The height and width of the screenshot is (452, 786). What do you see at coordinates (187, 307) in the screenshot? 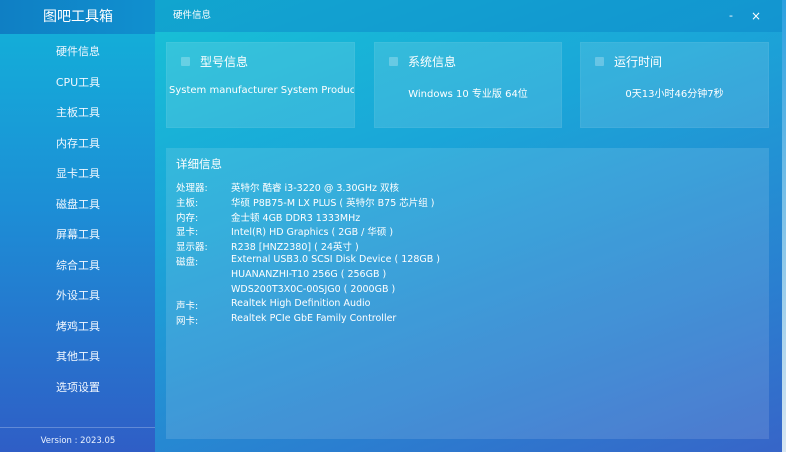
I see `detail-key: 声卡:` at bounding box center [187, 307].